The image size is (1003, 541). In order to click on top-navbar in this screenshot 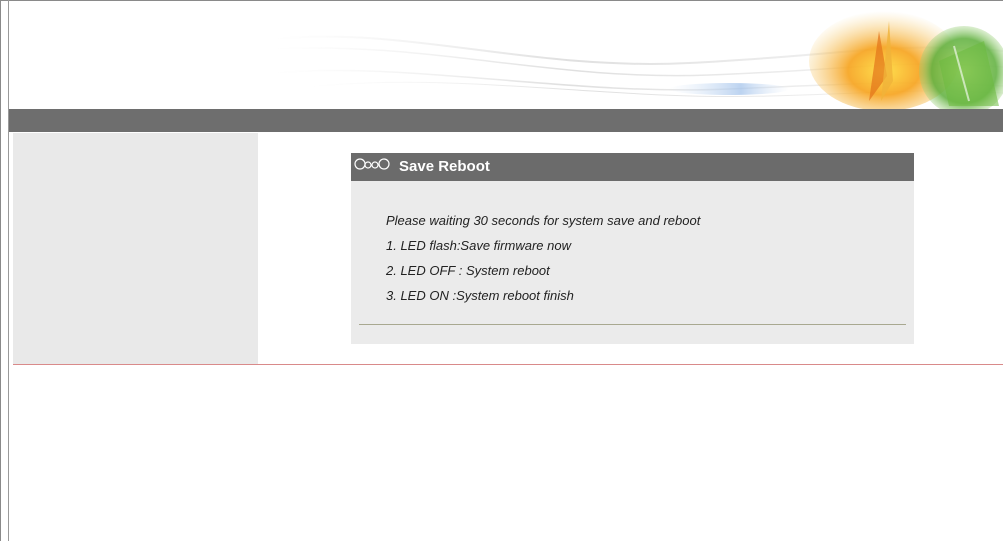, I will do `click(506, 120)`.